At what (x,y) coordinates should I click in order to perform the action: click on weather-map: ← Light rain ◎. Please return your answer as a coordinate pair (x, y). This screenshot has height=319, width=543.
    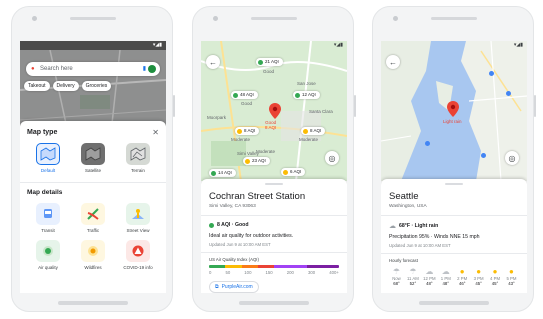
    Looking at the image, I should click on (454, 111).